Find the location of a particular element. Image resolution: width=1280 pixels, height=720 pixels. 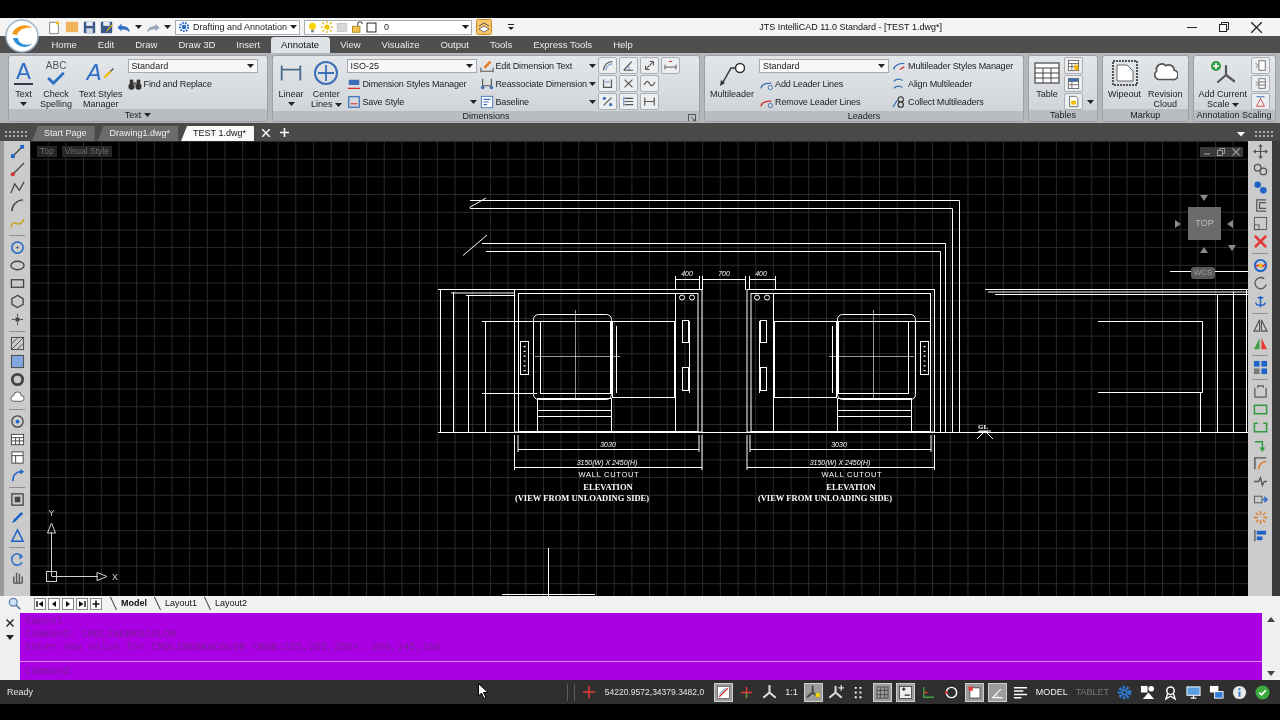

ribbon-tab: Output is located at coordinates (454, 45).